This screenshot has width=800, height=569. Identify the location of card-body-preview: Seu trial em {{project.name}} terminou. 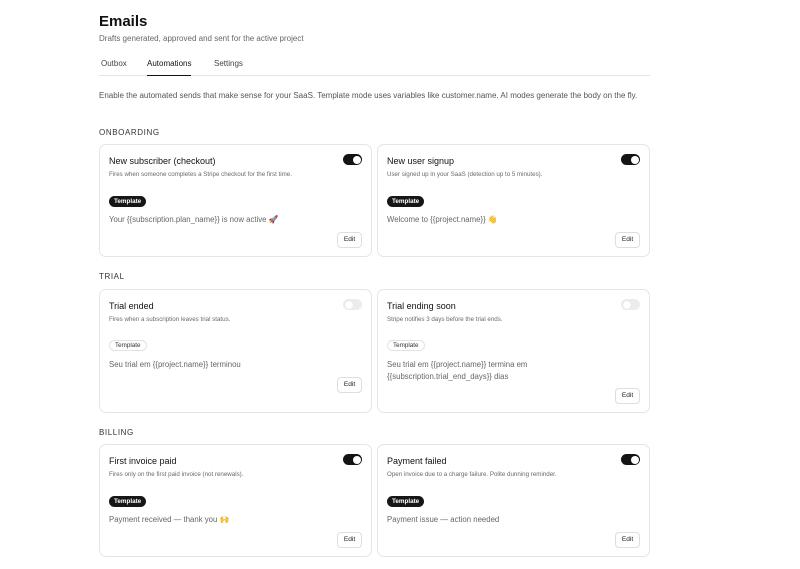
(175, 364).